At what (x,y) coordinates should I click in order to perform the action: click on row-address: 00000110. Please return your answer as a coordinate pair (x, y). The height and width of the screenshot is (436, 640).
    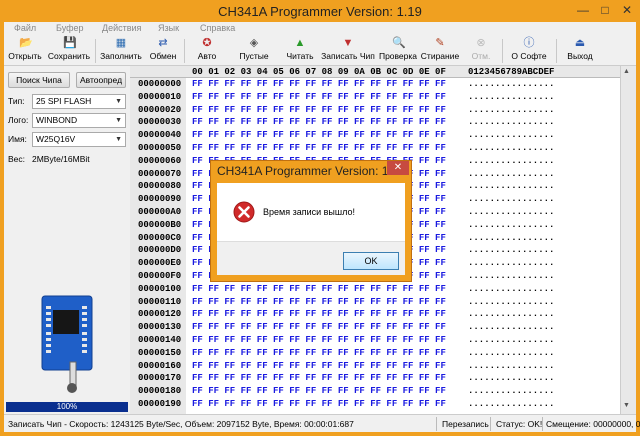
    Looking at the image, I should click on (160, 301).